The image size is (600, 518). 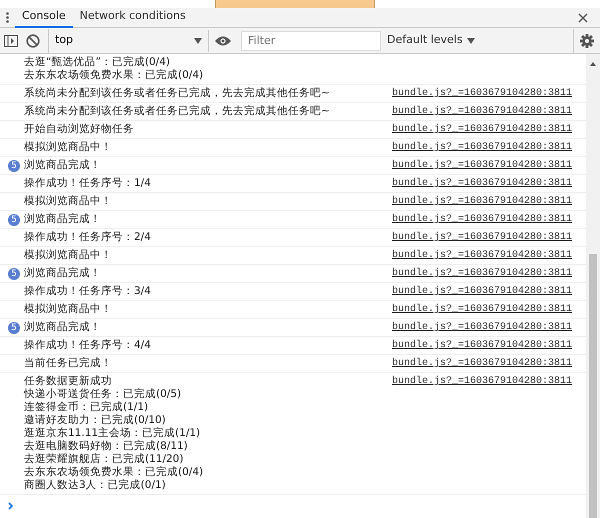 What do you see at coordinates (87, 345) in the screenshot?
I see `log-message: 操作成功！任务序号：4/4` at bounding box center [87, 345].